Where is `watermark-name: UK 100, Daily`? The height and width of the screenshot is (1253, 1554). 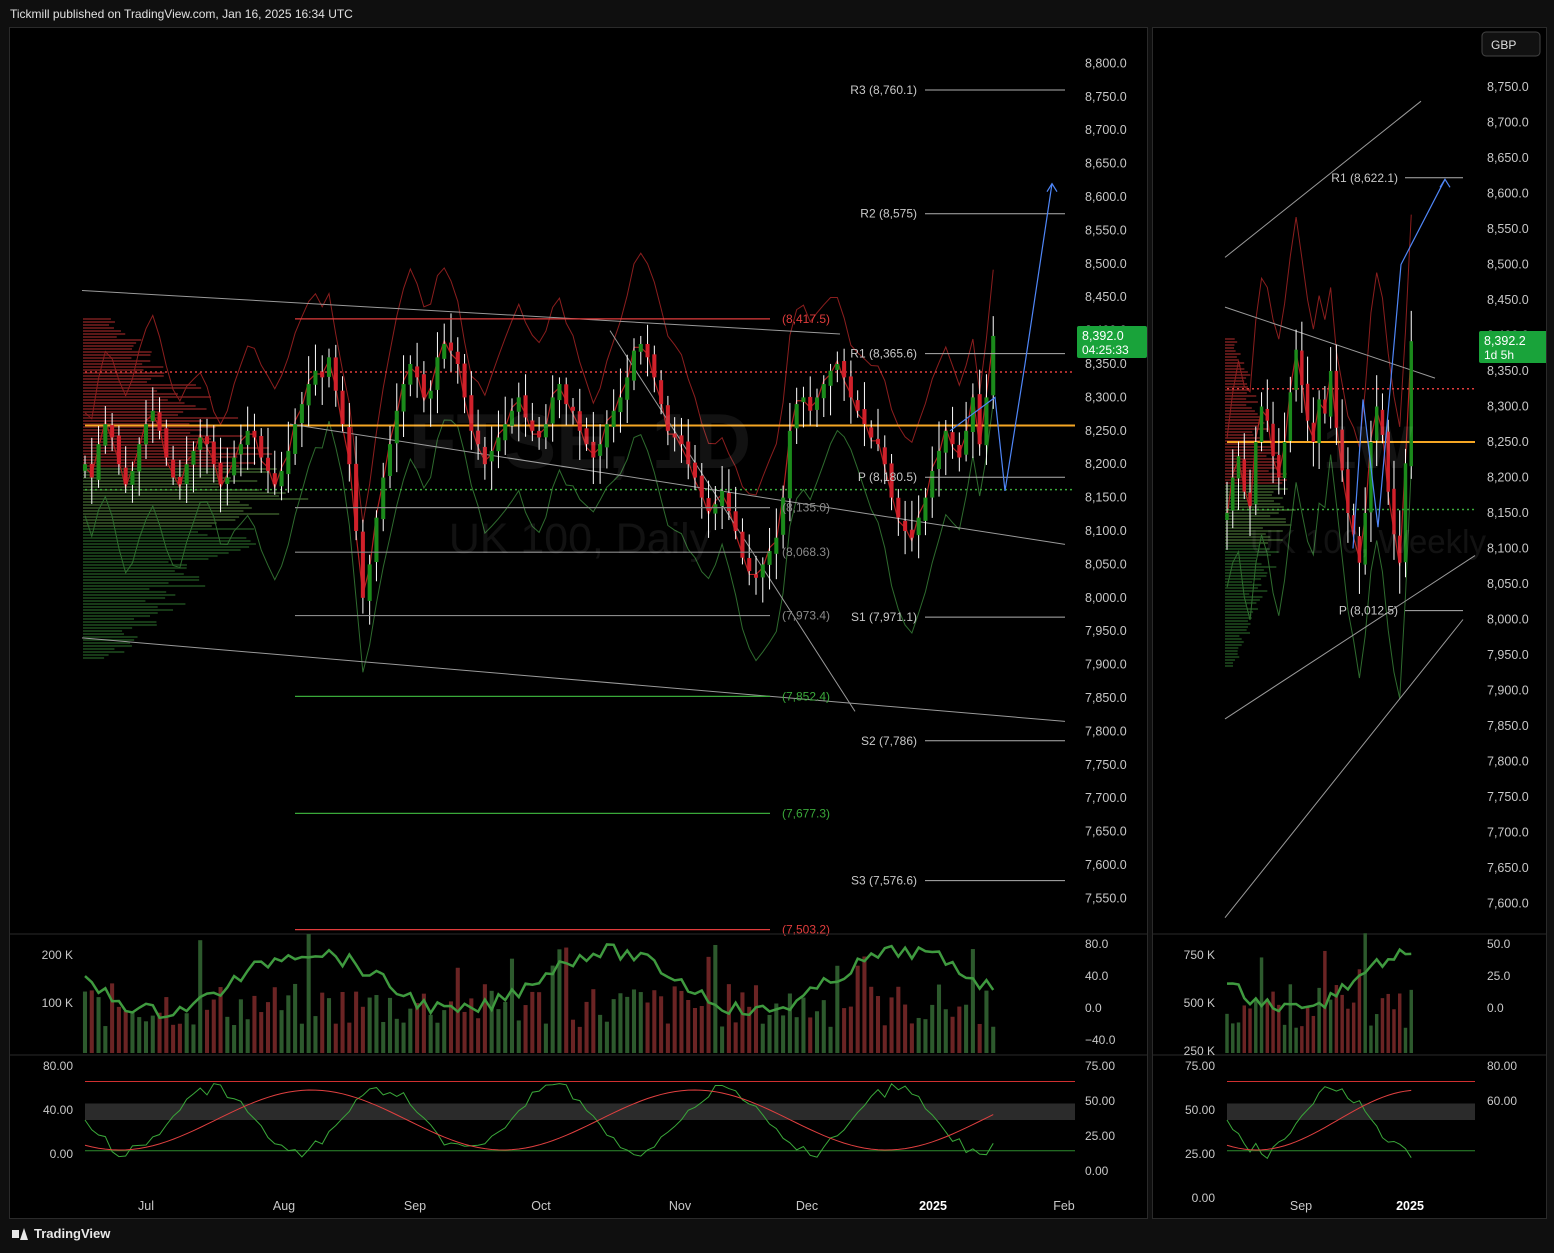 watermark-name: UK 100, Daily is located at coordinates (580, 539).